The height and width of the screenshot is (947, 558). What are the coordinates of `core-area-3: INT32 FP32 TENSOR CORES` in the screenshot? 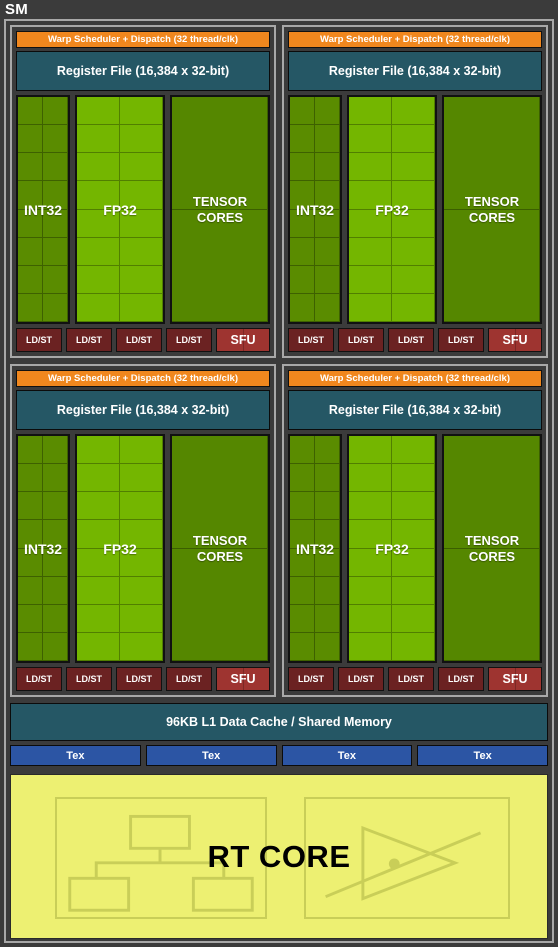 It's located at (415, 548).